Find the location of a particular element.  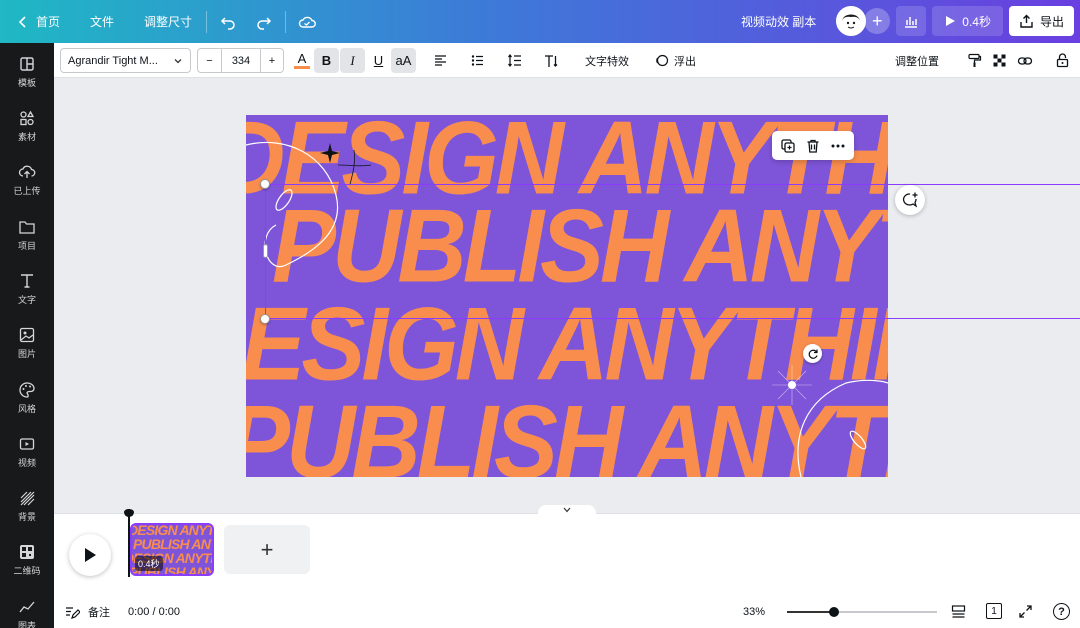

resize-handle-top-left is located at coordinates (265, 184).